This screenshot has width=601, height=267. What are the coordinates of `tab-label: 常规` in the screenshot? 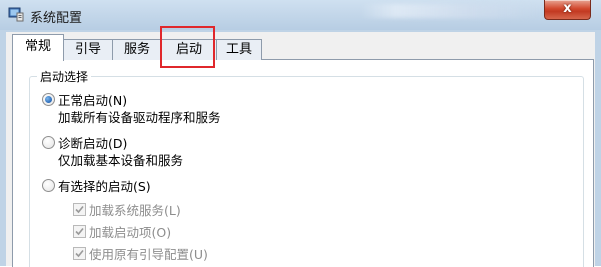 It's located at (37, 46).